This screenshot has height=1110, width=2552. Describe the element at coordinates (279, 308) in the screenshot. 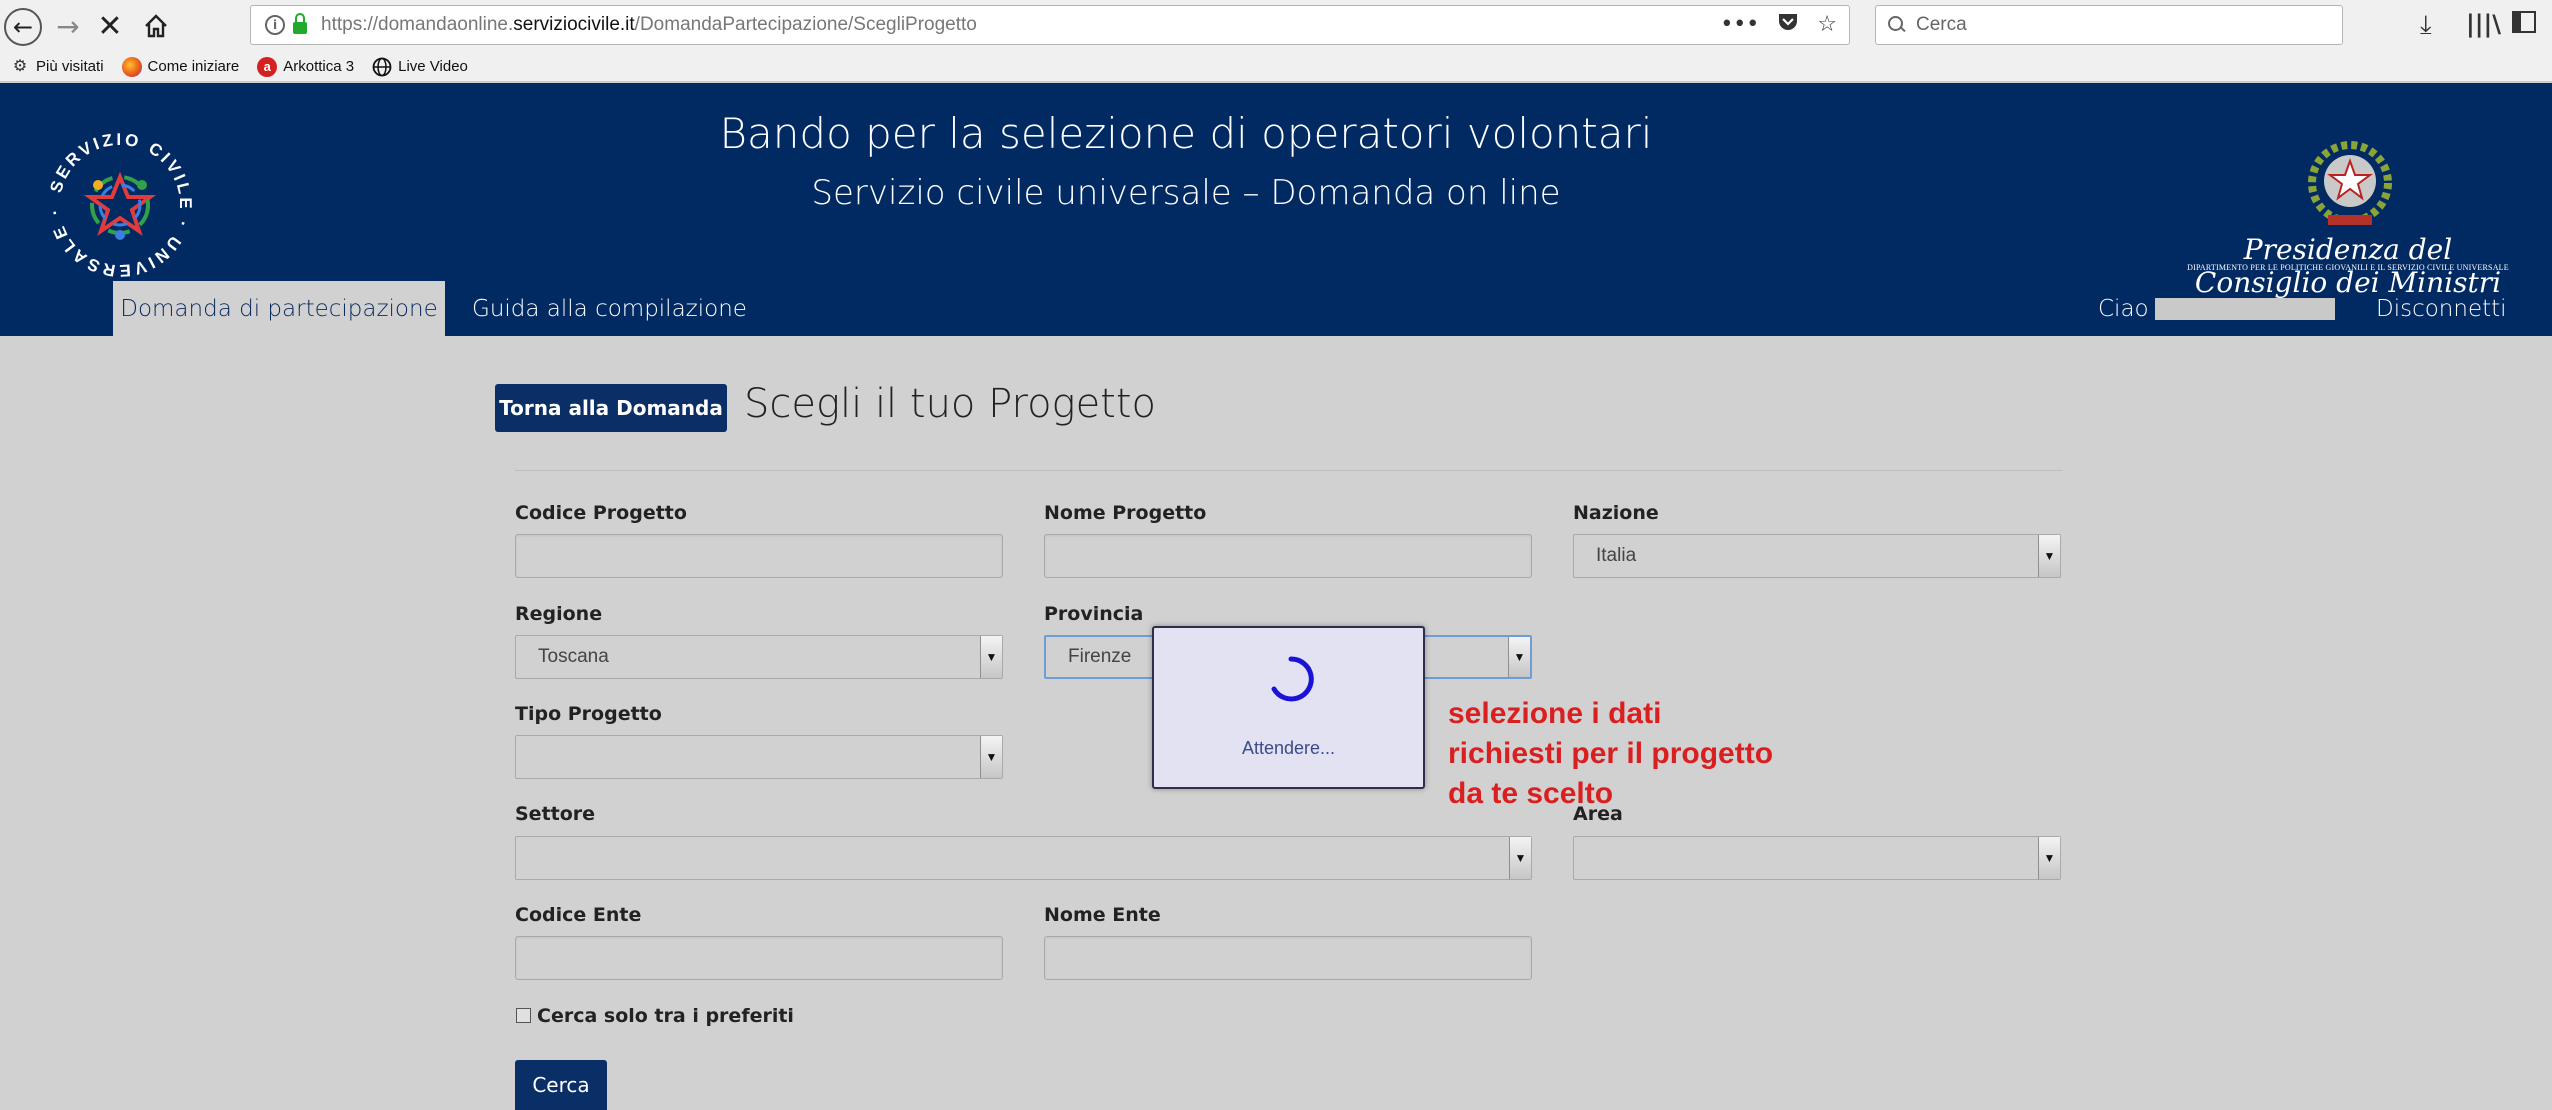

I see `tab-domanda-partecipazione: Domanda di partecipazione` at that location.